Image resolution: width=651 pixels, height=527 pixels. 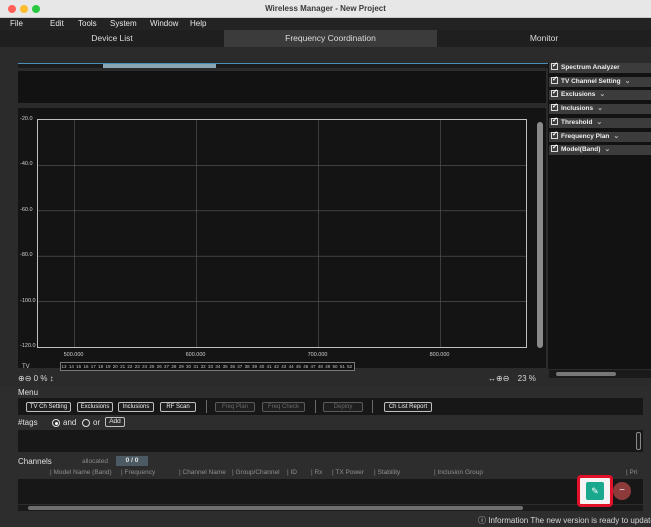 What do you see at coordinates (81, 472) in the screenshot?
I see `column-header: | Model Name (Band)` at bounding box center [81, 472].